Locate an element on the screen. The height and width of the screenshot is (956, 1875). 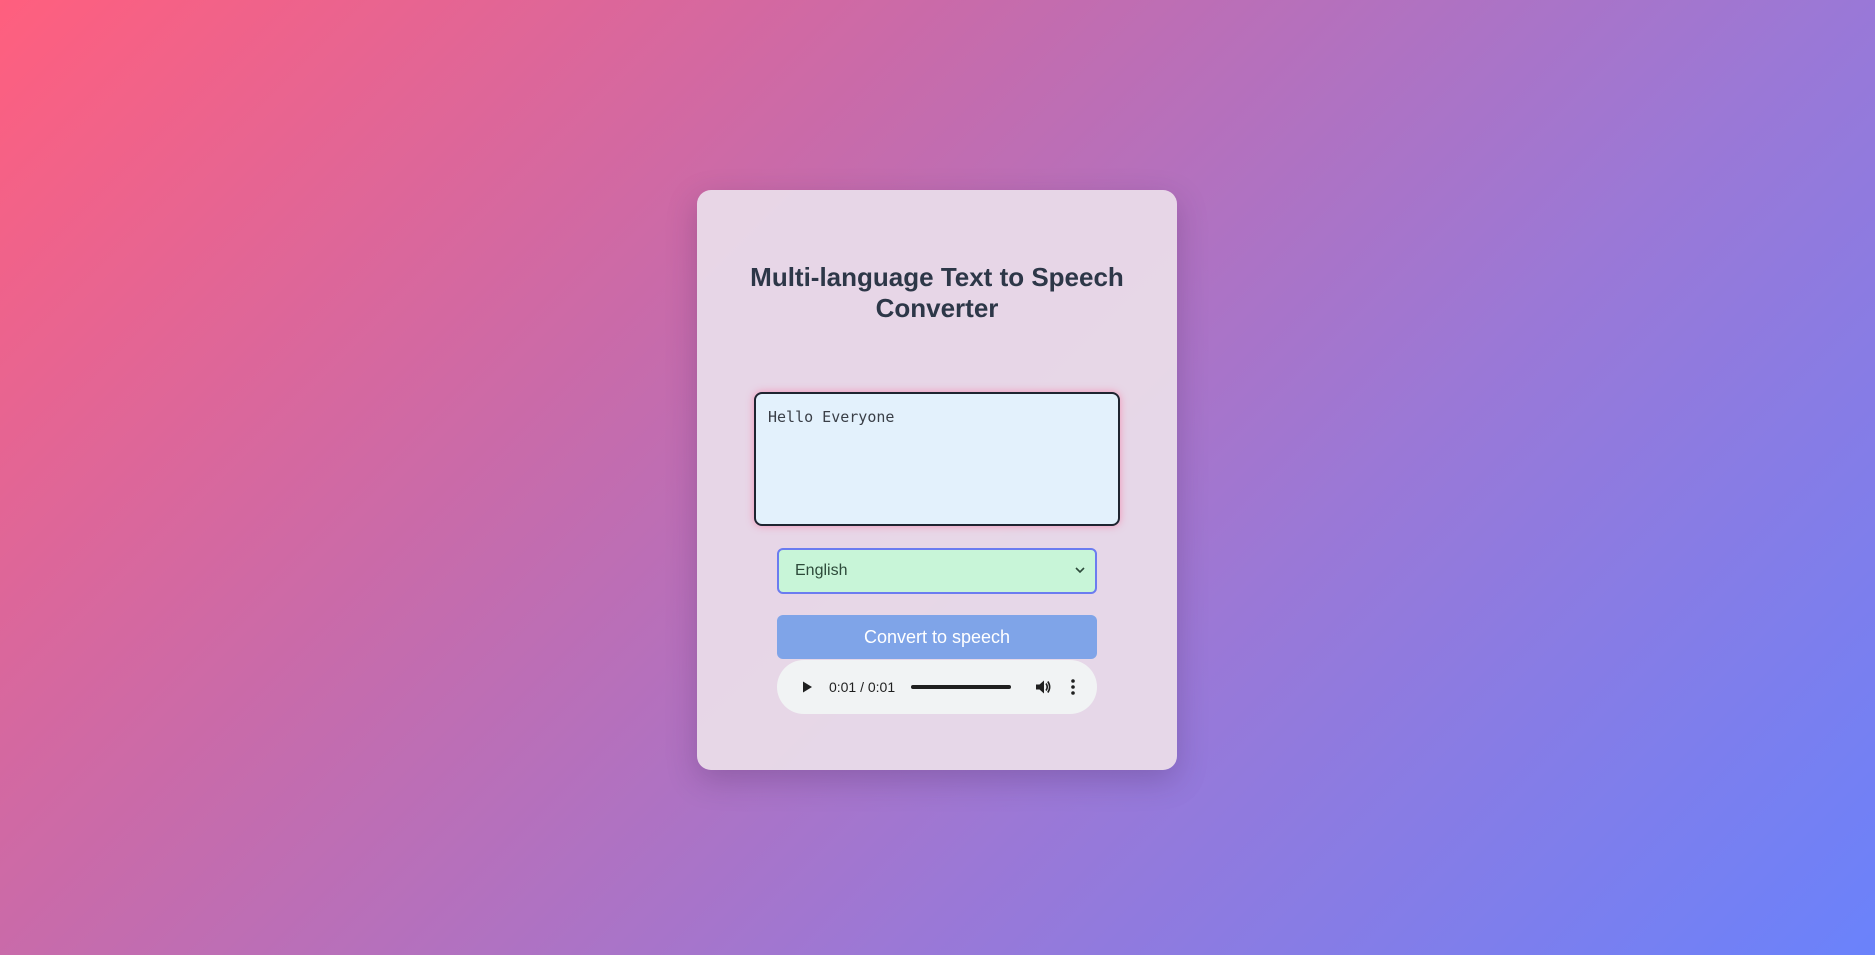
text-input: Hello Everyone is located at coordinates (937, 459).